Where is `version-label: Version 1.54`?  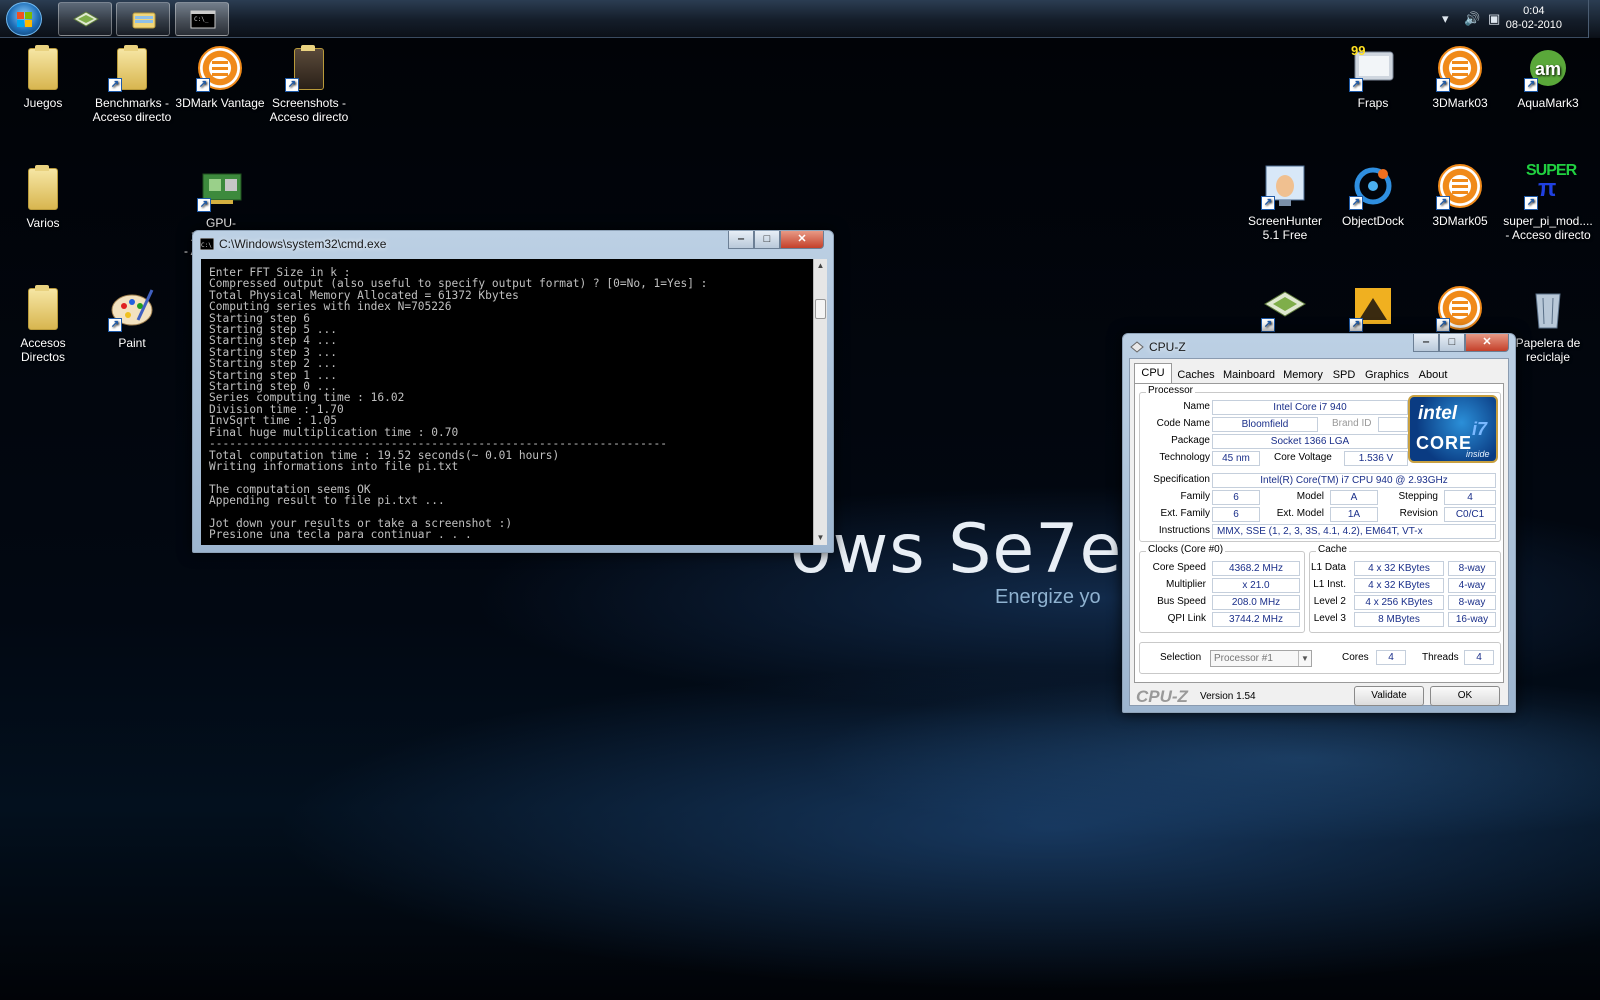
version-label: Version 1.54 is located at coordinates (1228, 696).